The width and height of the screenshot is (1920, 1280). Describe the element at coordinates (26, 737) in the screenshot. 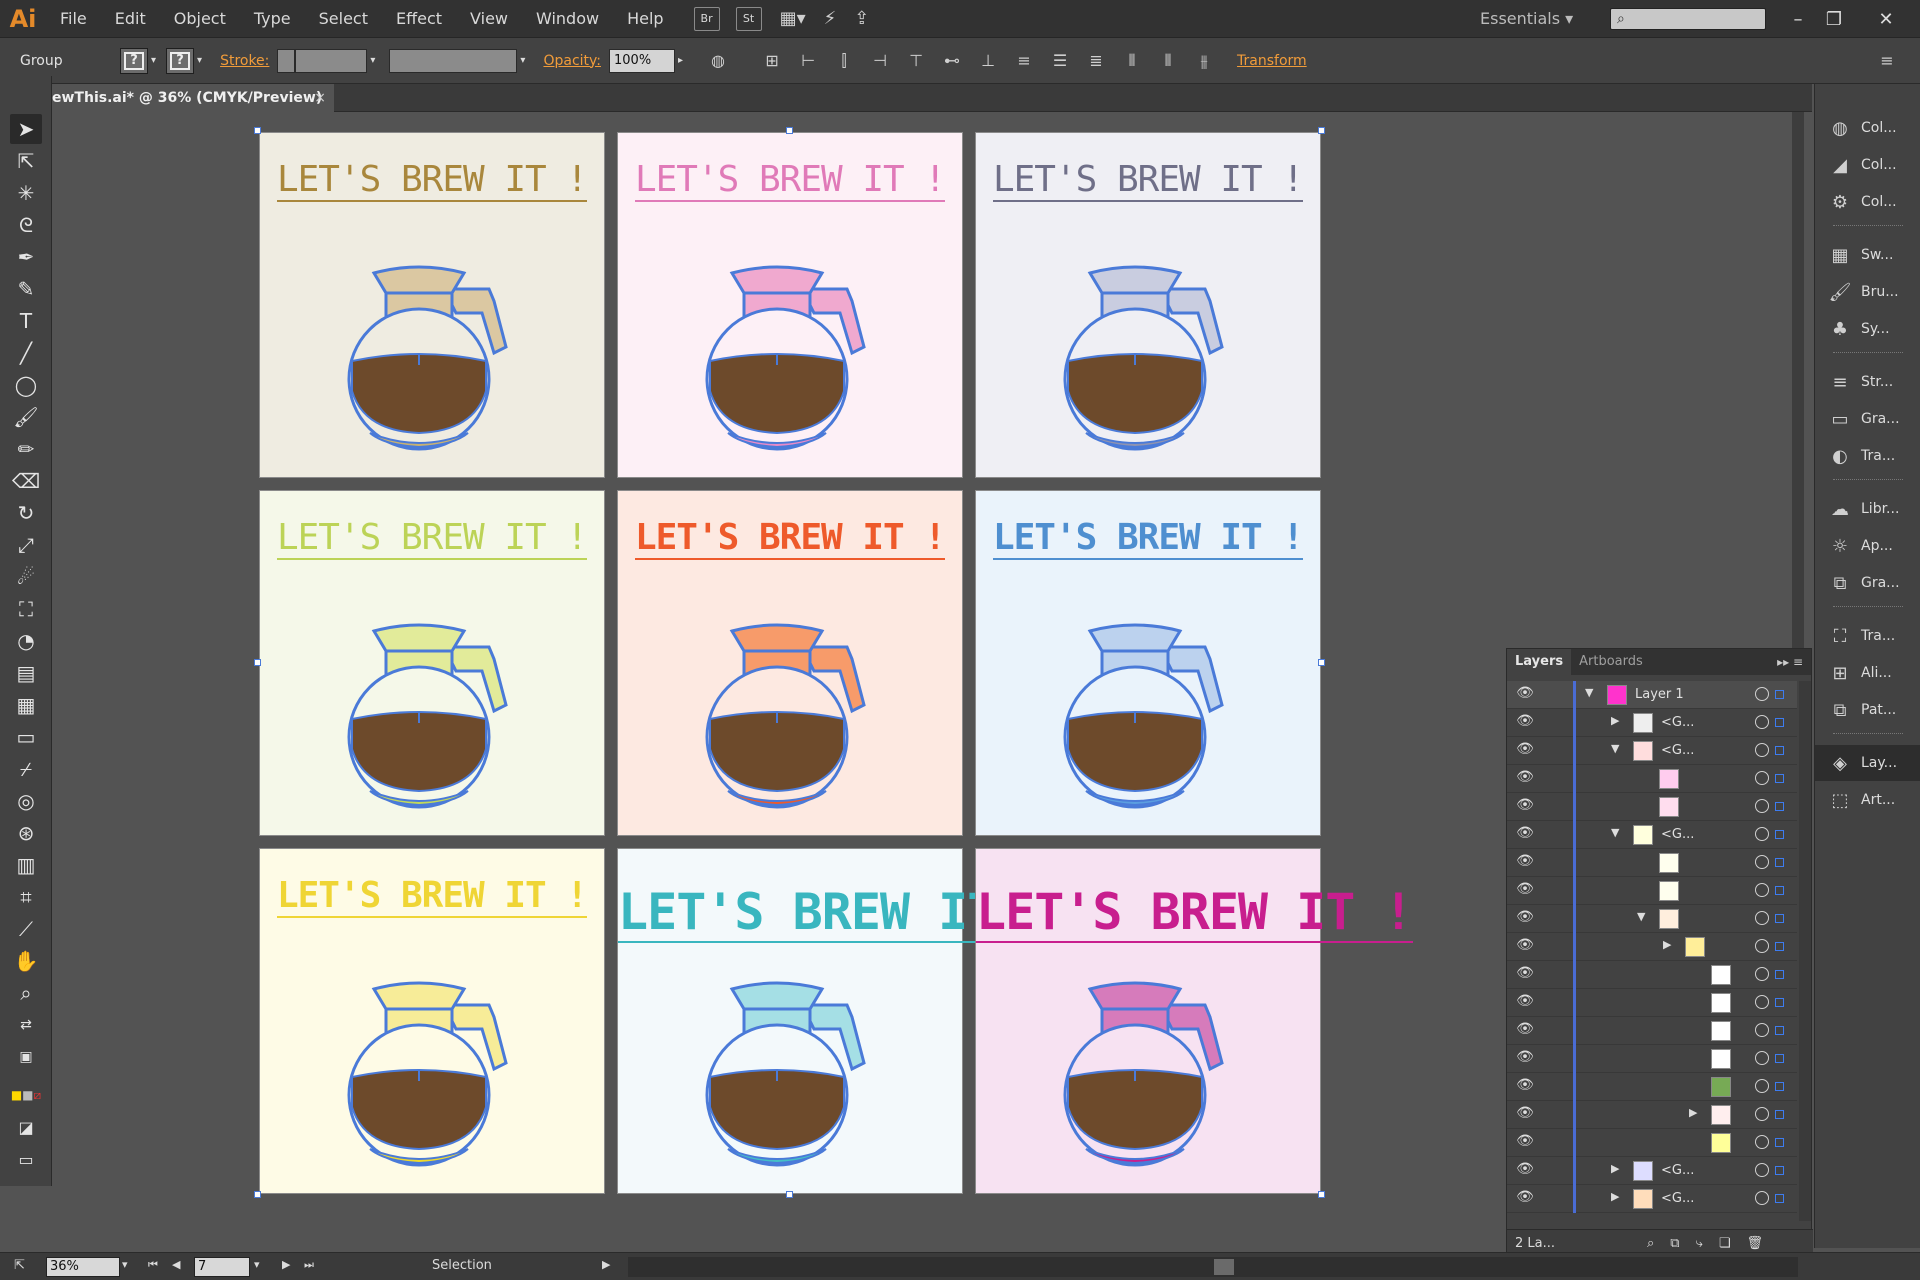

I see `gradient-tool-icon: ▭` at that location.